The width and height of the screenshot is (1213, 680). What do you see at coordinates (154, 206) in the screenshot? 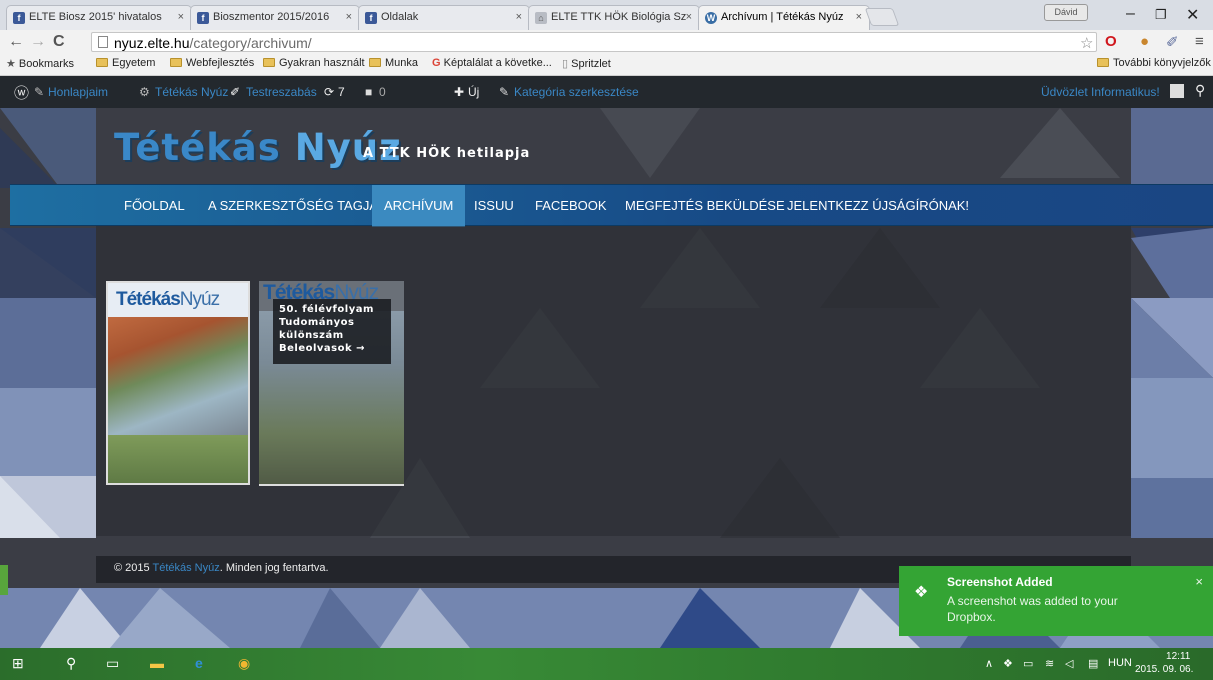
I see `nav-item-fooldal: FŐOLDAL` at bounding box center [154, 206].